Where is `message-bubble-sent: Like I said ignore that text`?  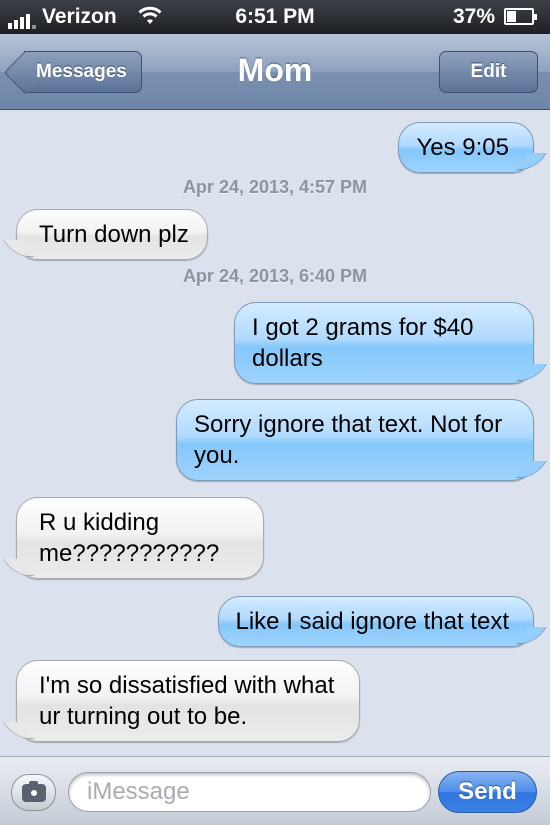 message-bubble-sent: Like I said ignore that text is located at coordinates (375, 621).